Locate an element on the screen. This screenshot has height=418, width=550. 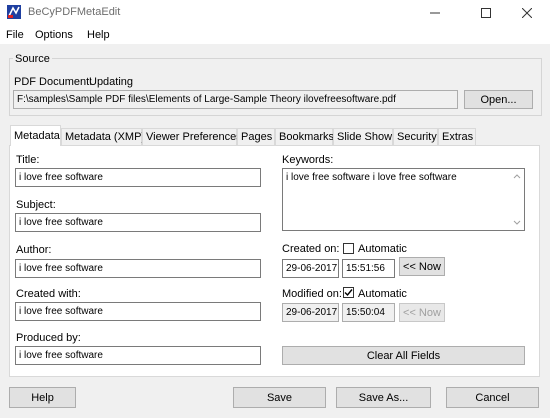
tab-extras: Extras is located at coordinates (457, 136).